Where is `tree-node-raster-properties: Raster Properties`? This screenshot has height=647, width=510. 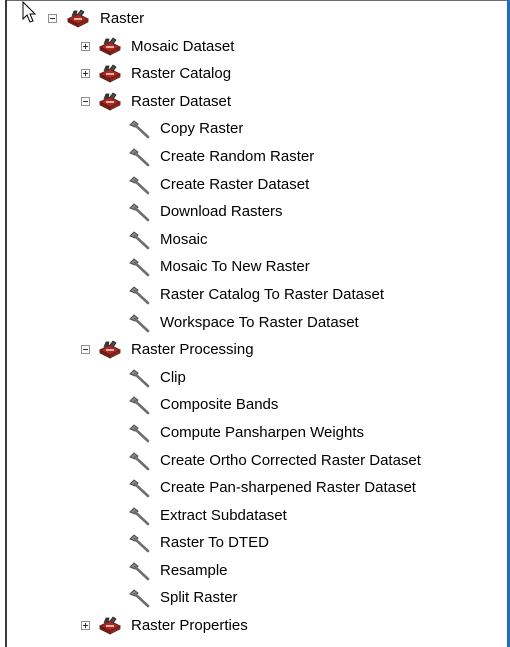 tree-node-raster-properties: Raster Properties is located at coordinates (252, 627).